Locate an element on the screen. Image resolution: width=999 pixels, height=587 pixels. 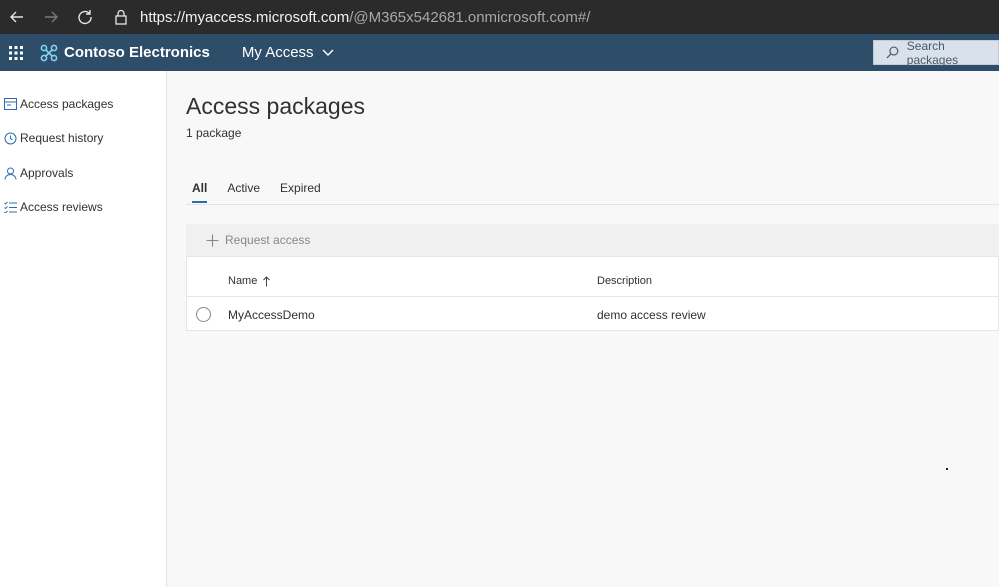
column-header-description: Description is located at coordinates (624, 281).